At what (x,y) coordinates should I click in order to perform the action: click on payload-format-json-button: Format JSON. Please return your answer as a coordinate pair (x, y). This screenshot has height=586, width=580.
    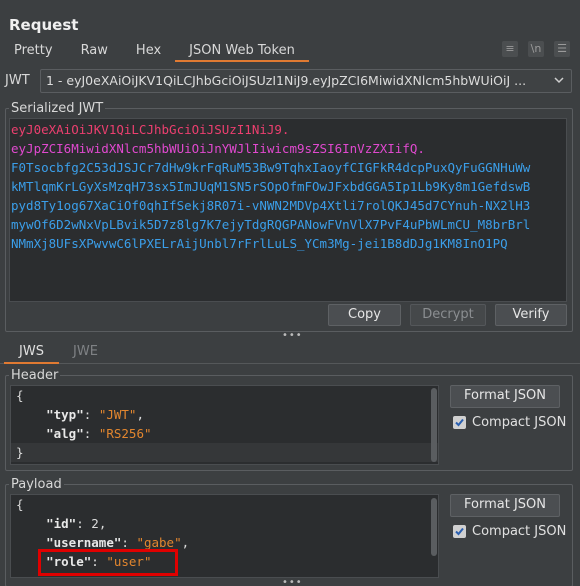
    Looking at the image, I should click on (505, 505).